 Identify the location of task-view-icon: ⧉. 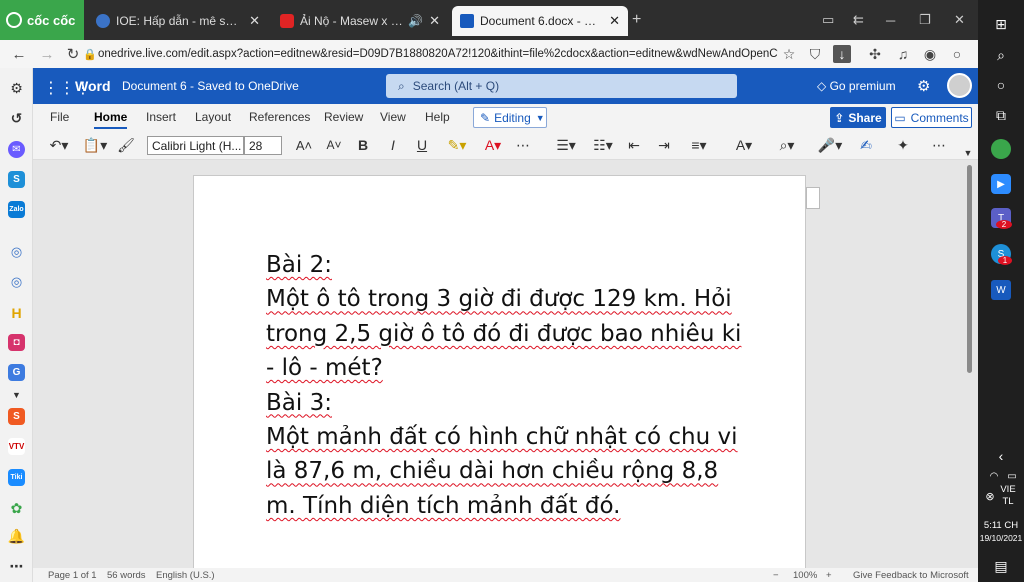
(1001, 115).